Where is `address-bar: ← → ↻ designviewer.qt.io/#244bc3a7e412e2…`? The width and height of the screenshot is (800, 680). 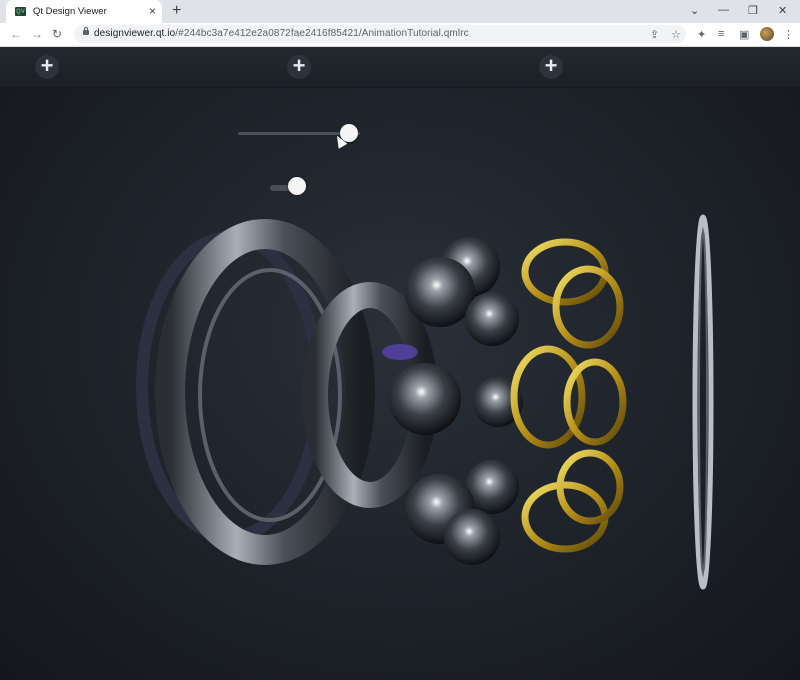 address-bar: ← → ↻ designviewer.qt.io/#244bc3a7e412e2… is located at coordinates (400, 35).